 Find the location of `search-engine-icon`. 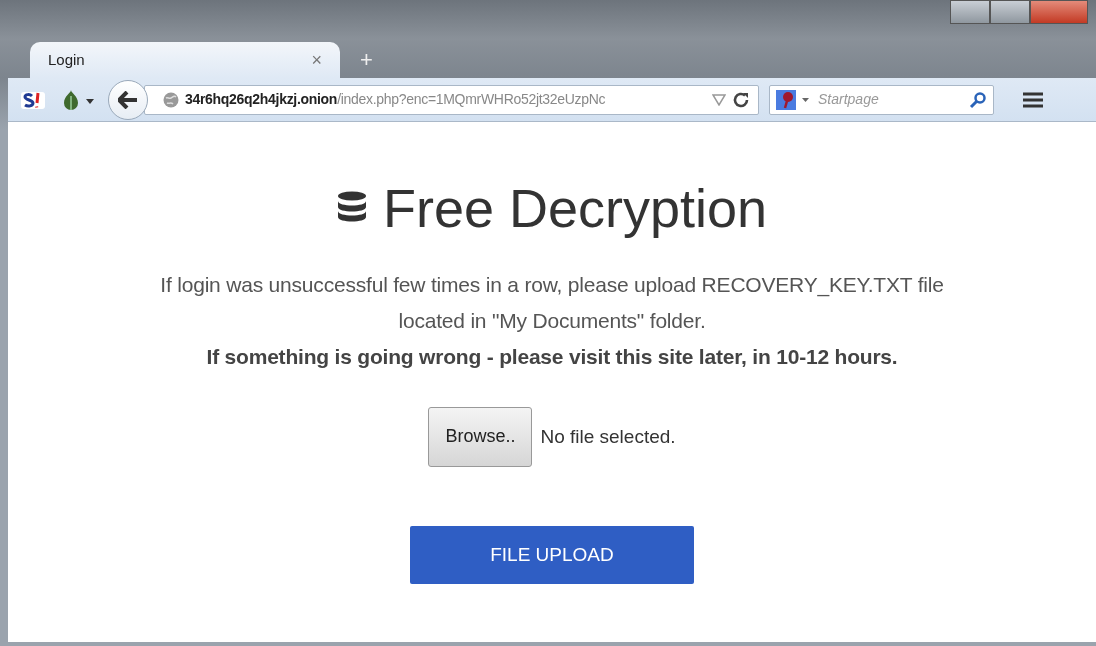

search-engine-icon is located at coordinates (794, 99).